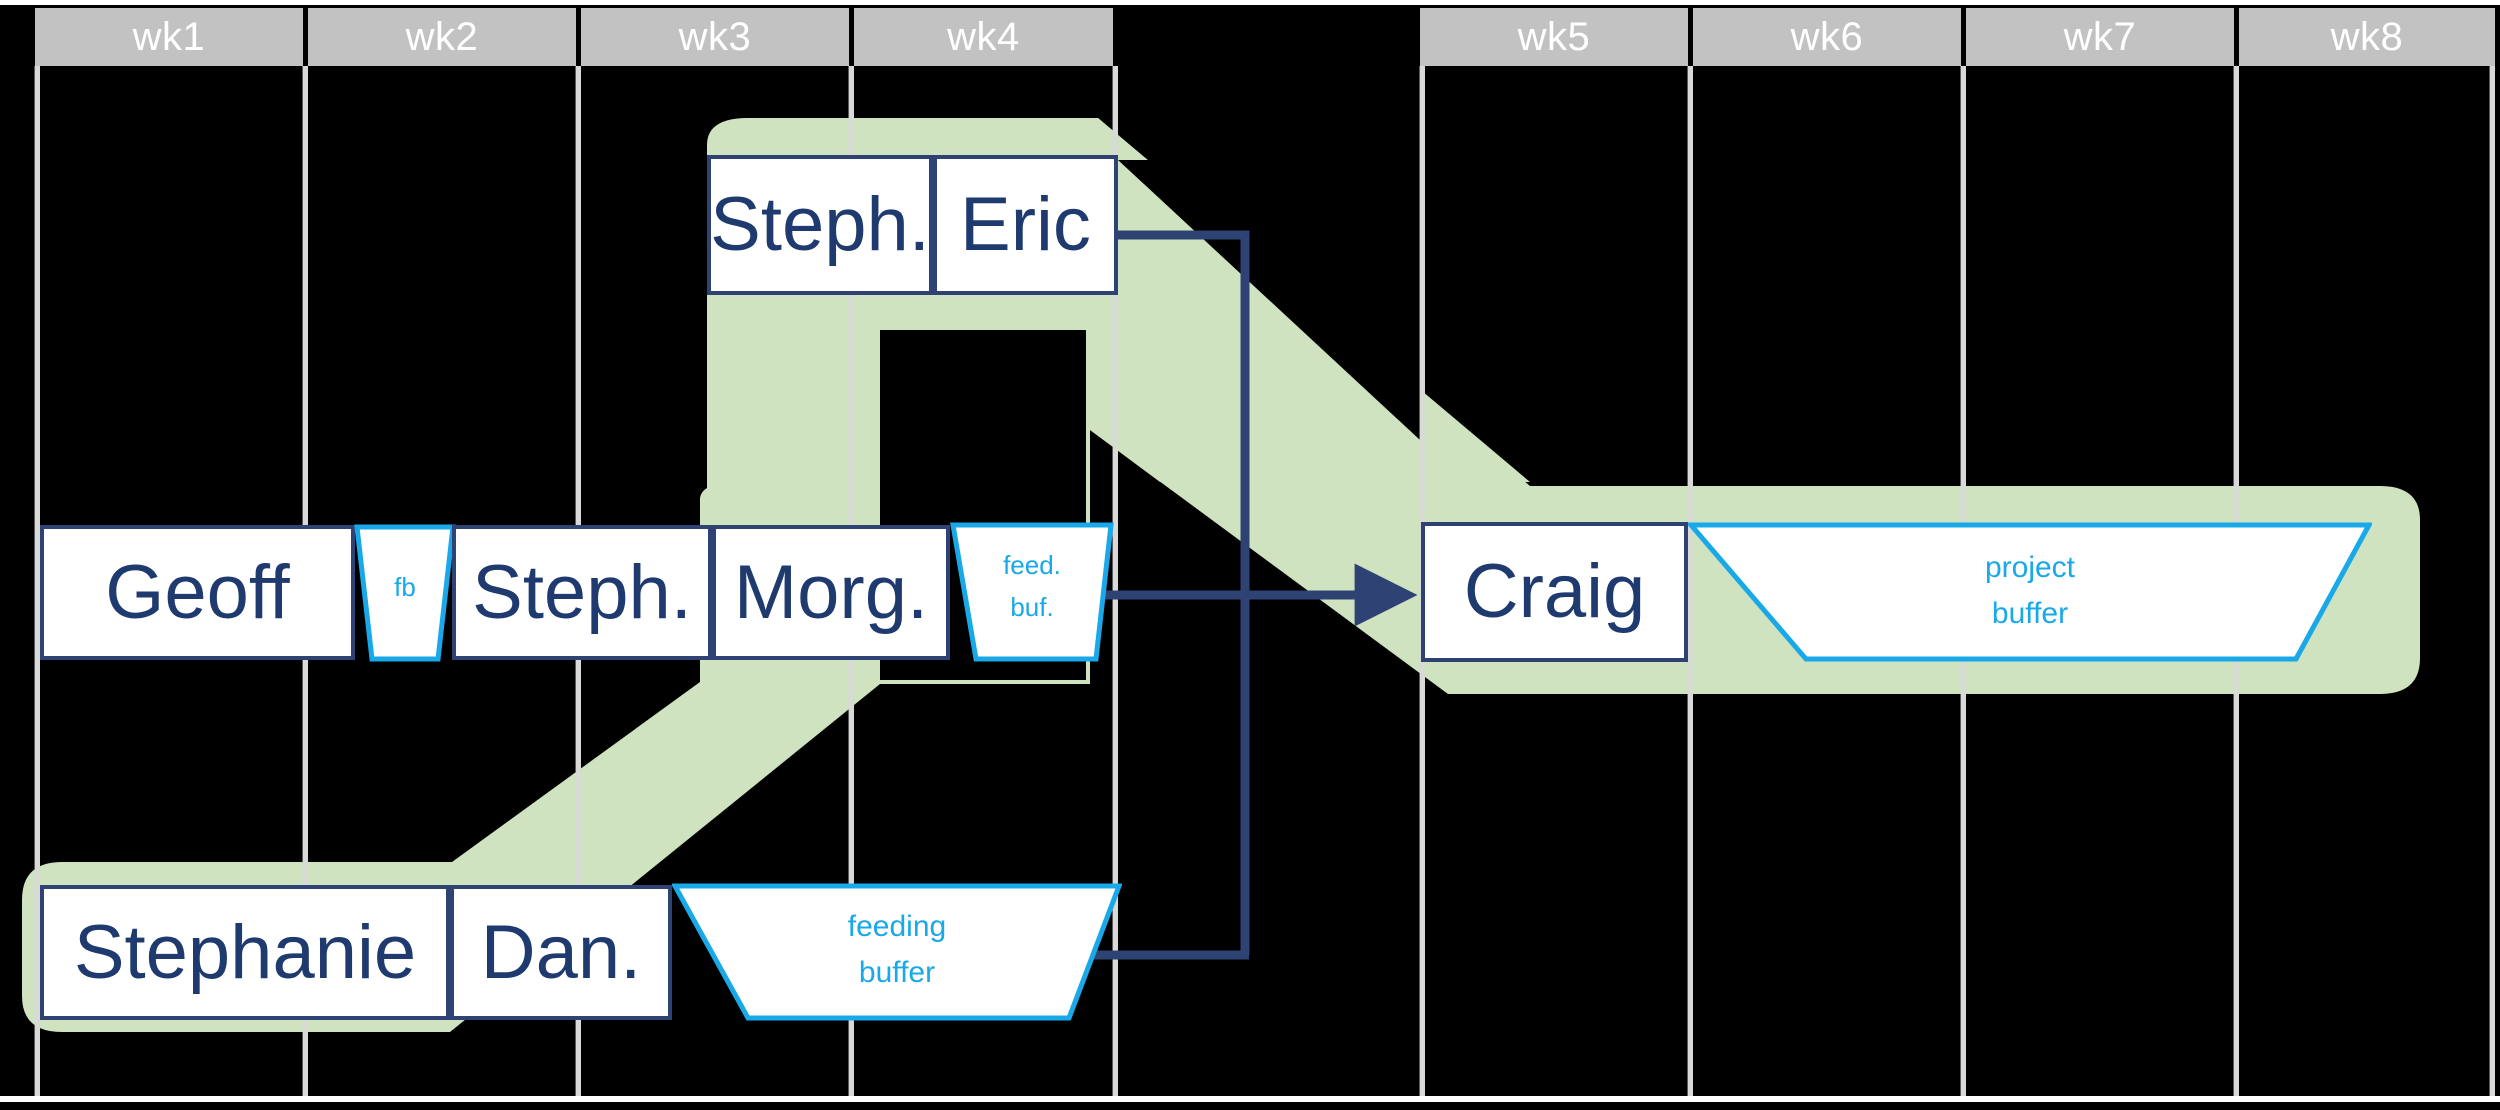  I want to click on frame-top-rule, so click(1250, 2).